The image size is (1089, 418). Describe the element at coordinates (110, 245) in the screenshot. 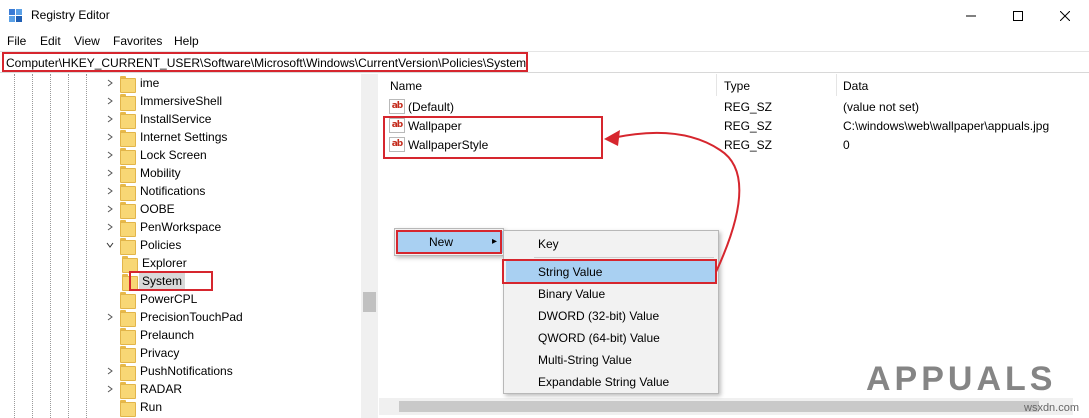

I see `chevron-down-icon` at that location.